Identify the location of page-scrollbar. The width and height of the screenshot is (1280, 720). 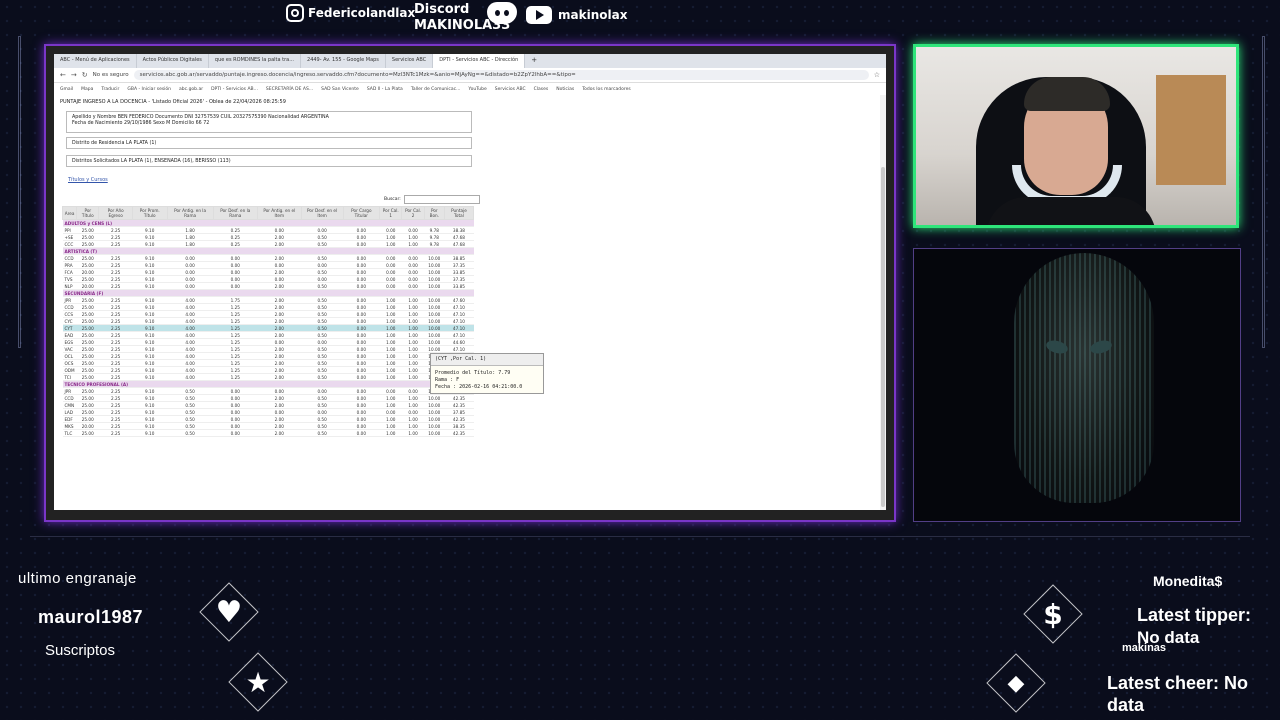
(883, 302).